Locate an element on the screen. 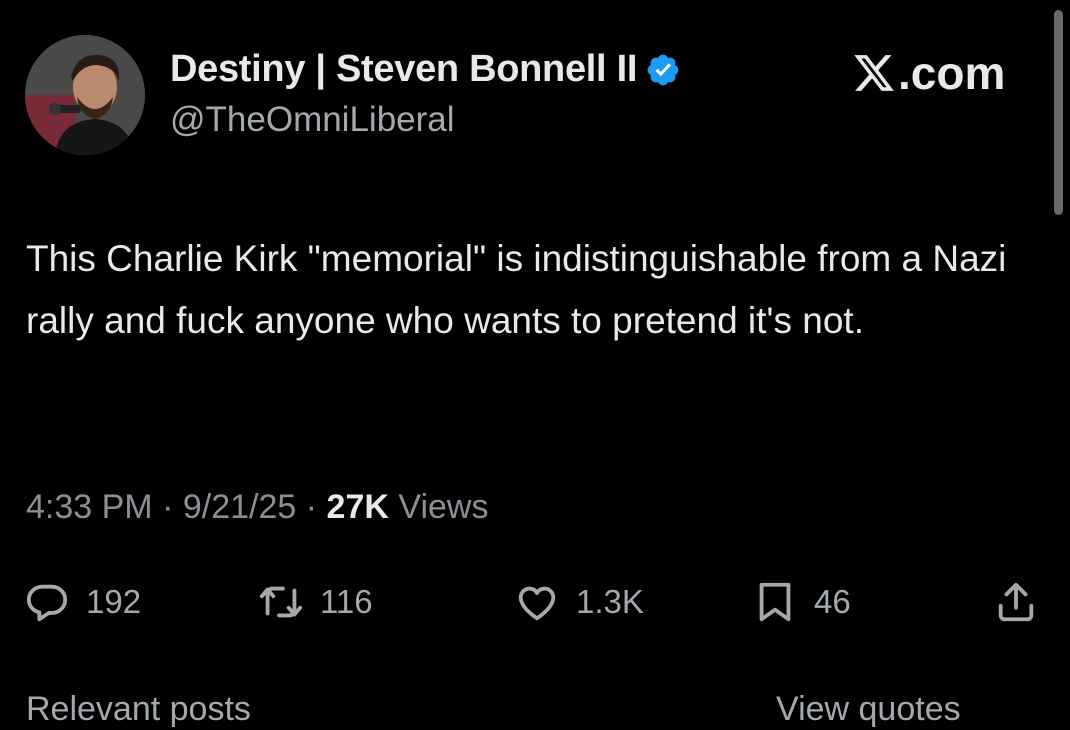  bookmark-icon is located at coordinates (775, 602).